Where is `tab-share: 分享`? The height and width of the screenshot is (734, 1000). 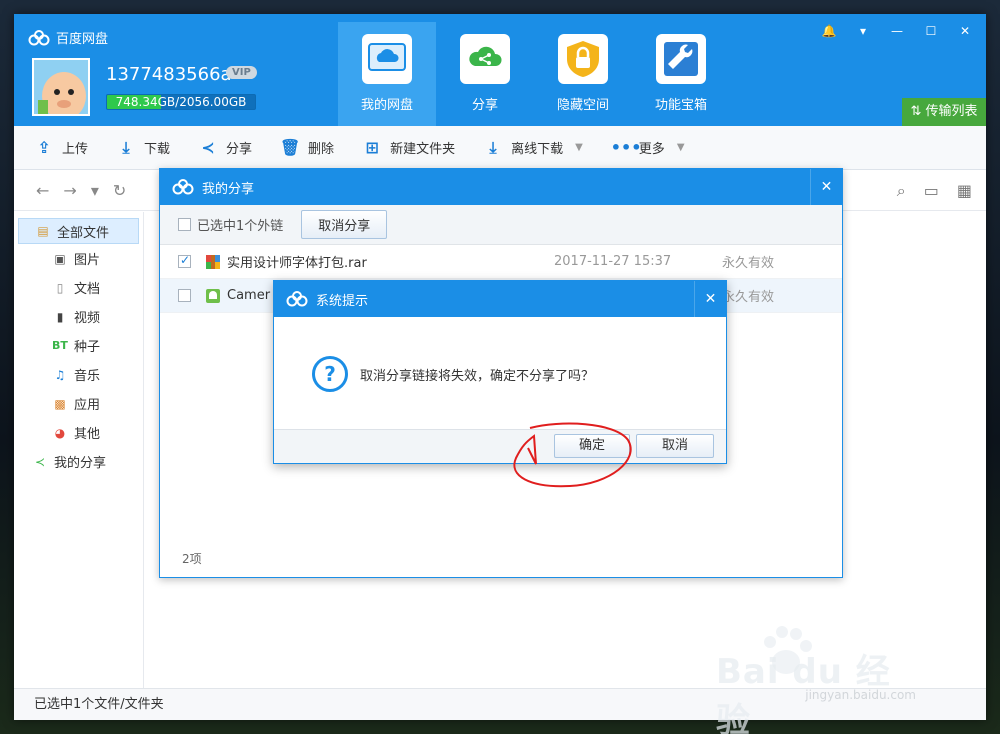
tab-share: 分享 is located at coordinates (485, 74).